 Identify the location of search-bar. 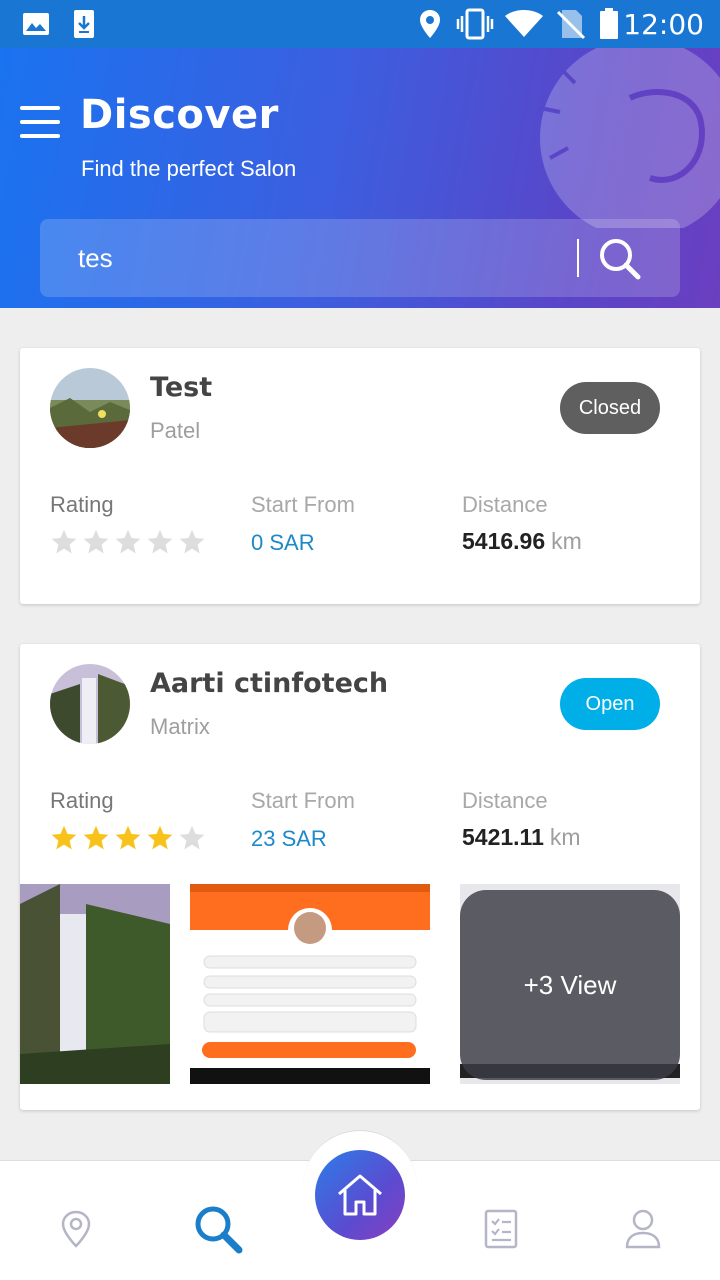
(360, 258).